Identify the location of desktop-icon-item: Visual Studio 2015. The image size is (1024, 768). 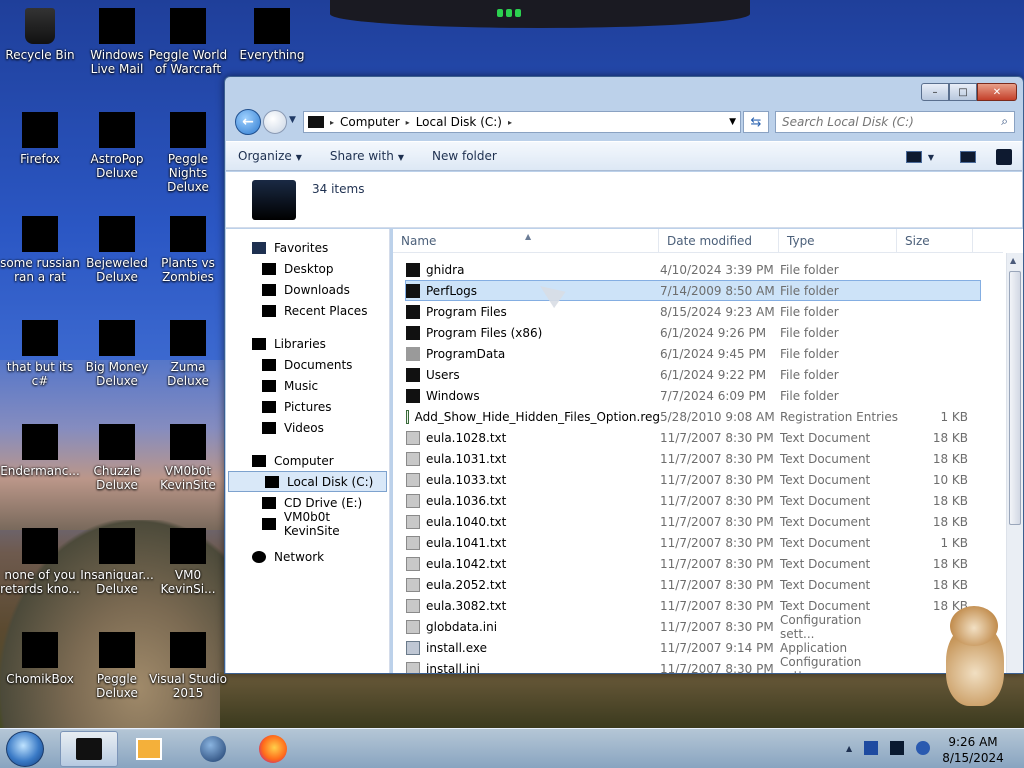
(188, 666).